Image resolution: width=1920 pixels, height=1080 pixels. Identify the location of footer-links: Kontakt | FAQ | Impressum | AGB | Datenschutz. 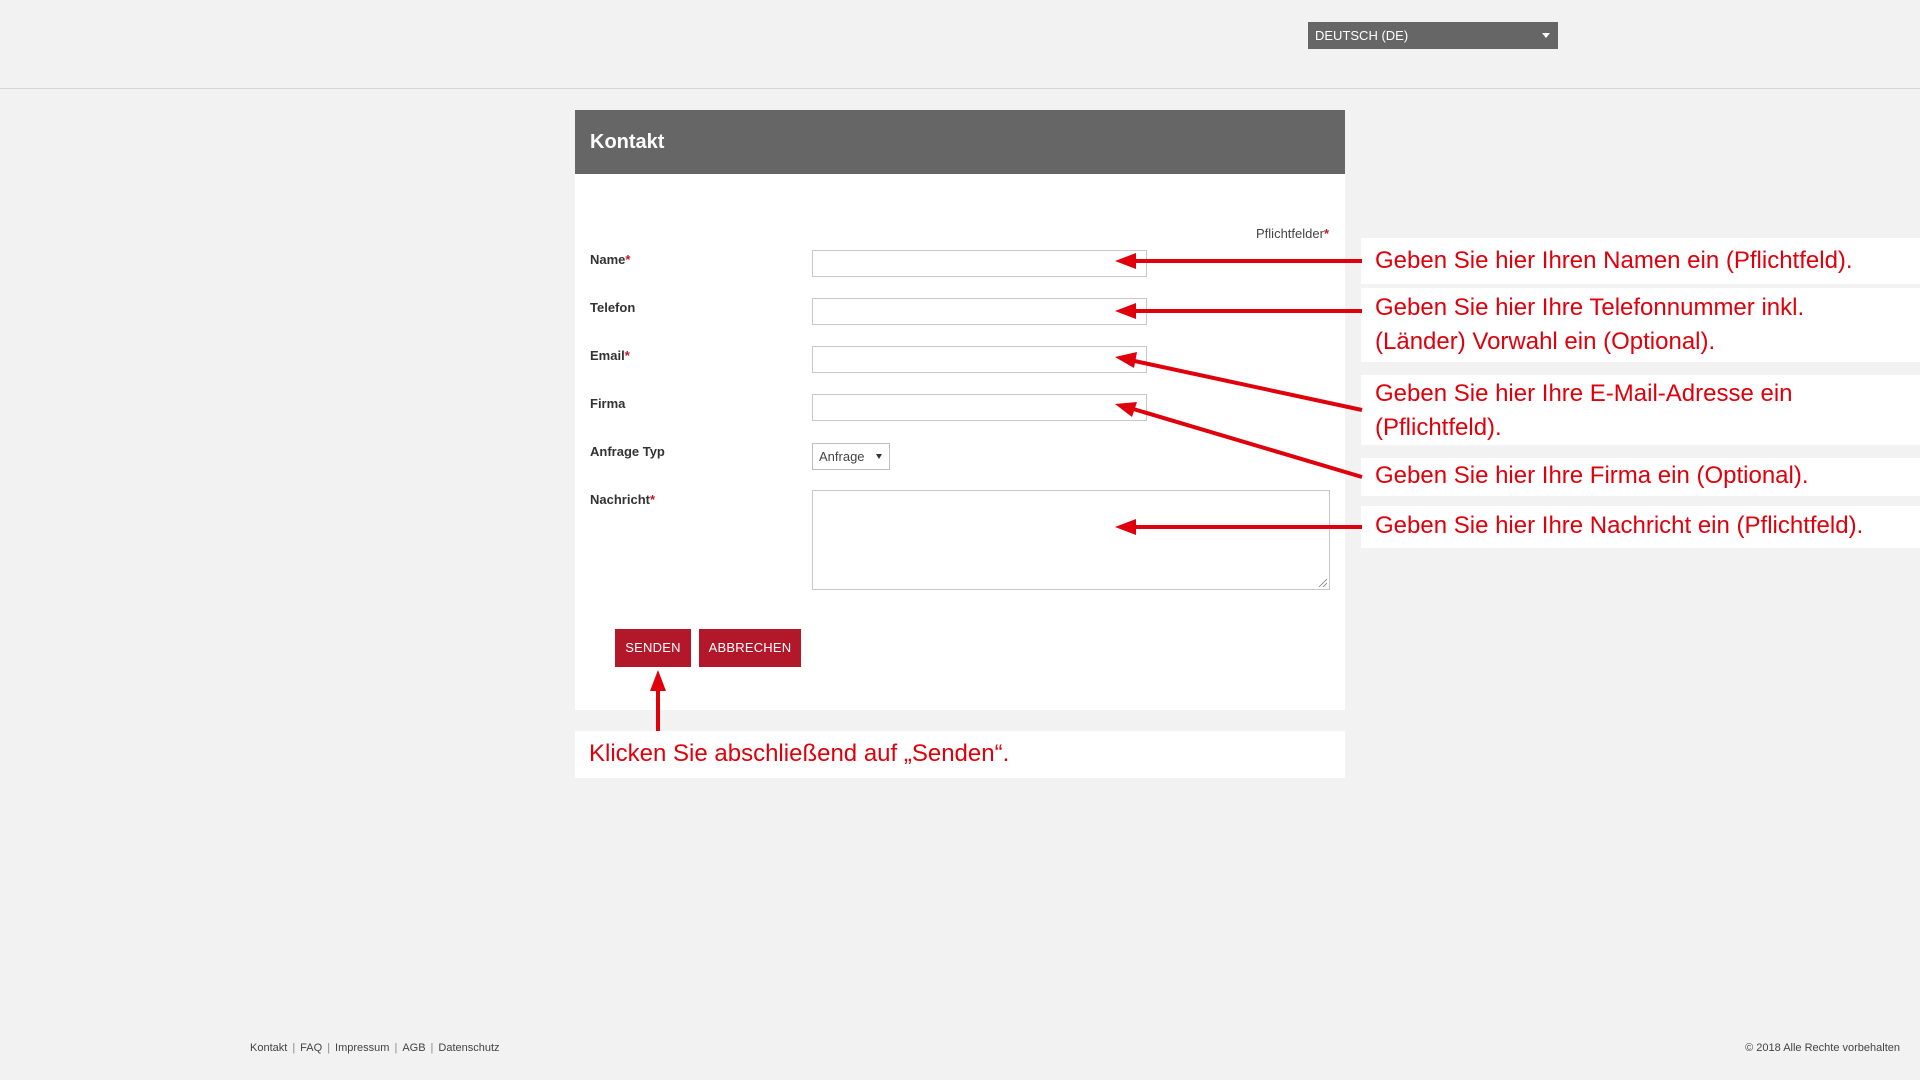
(375, 1048).